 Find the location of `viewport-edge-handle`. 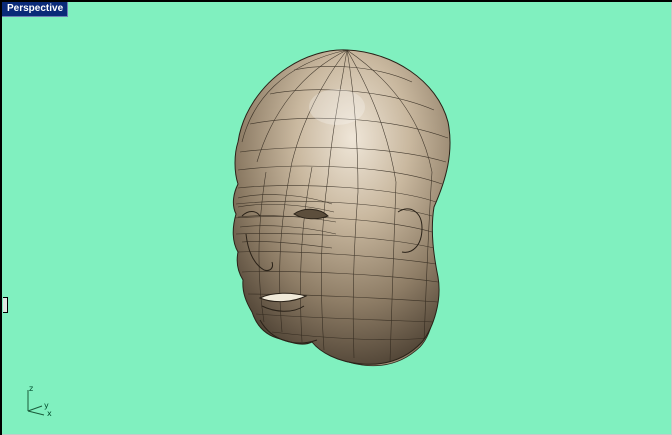

viewport-edge-handle is located at coordinates (5, 305).